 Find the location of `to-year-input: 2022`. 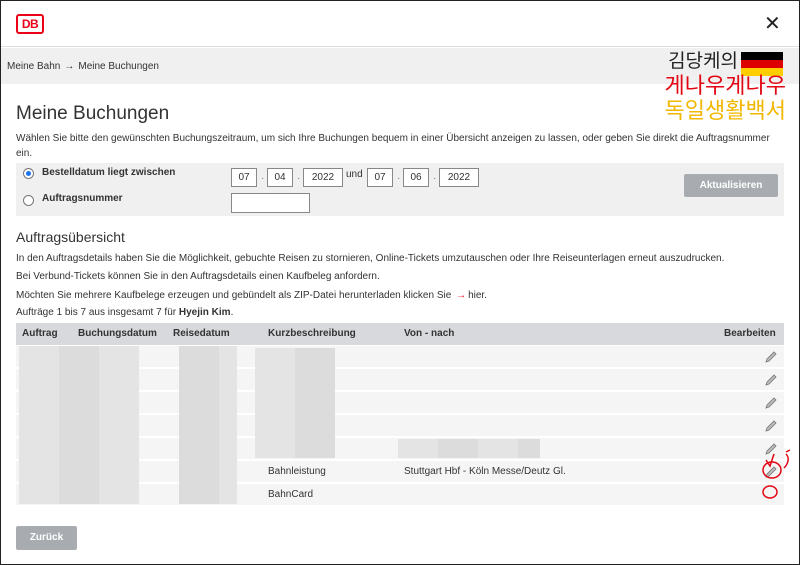

to-year-input: 2022 is located at coordinates (459, 177).